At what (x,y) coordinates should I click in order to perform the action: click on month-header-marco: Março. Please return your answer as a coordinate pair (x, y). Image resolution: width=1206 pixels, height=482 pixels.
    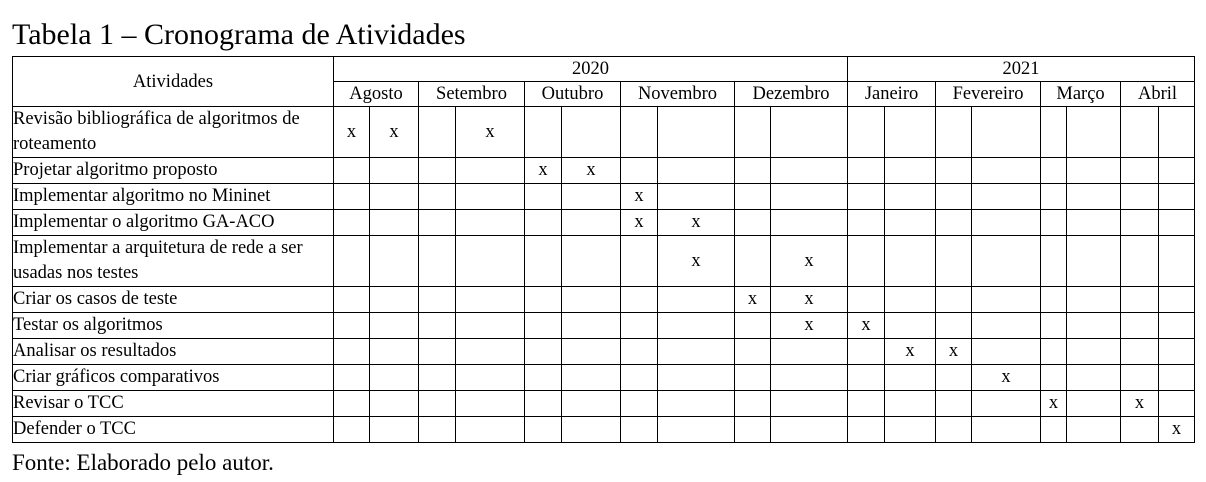
    Looking at the image, I should click on (1081, 94).